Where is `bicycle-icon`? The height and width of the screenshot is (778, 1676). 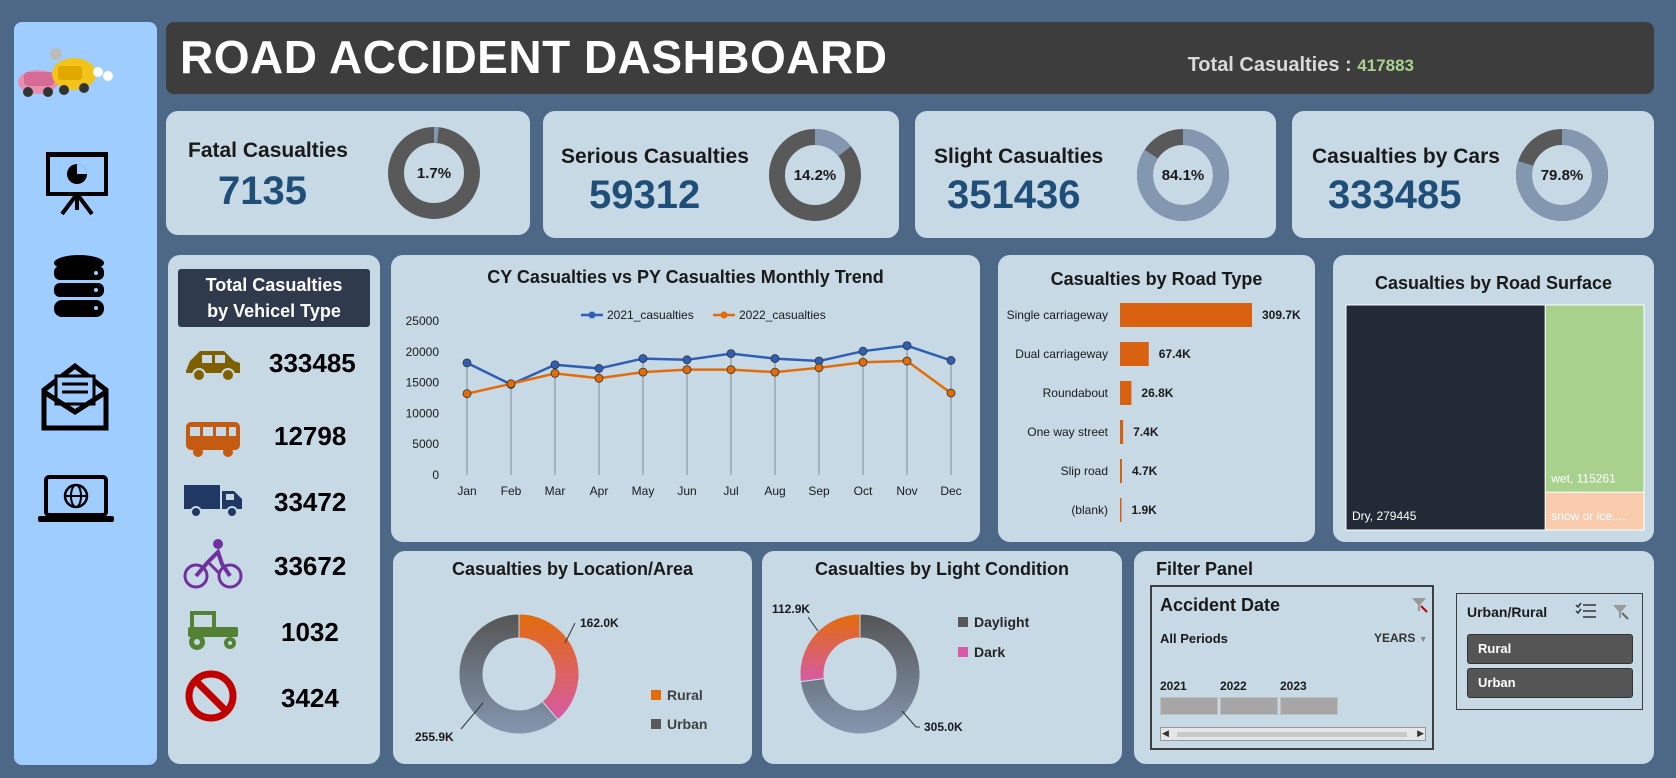
bicycle-icon is located at coordinates (213, 564).